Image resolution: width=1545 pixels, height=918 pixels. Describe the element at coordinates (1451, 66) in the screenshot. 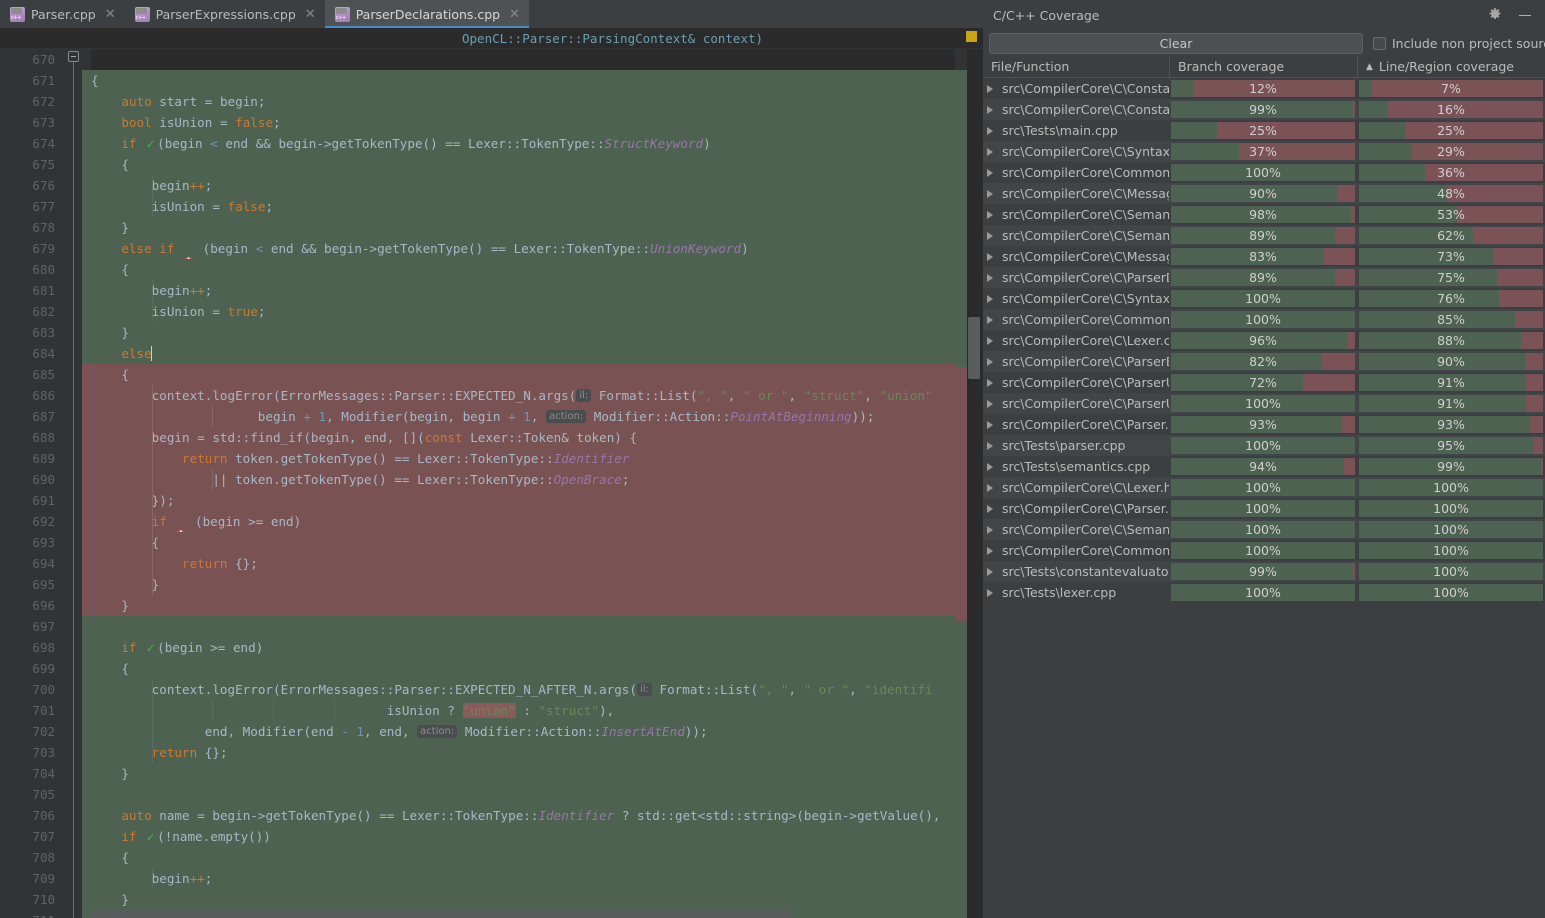

I see `column-header-line: ▲ Line/Region coverage` at that location.